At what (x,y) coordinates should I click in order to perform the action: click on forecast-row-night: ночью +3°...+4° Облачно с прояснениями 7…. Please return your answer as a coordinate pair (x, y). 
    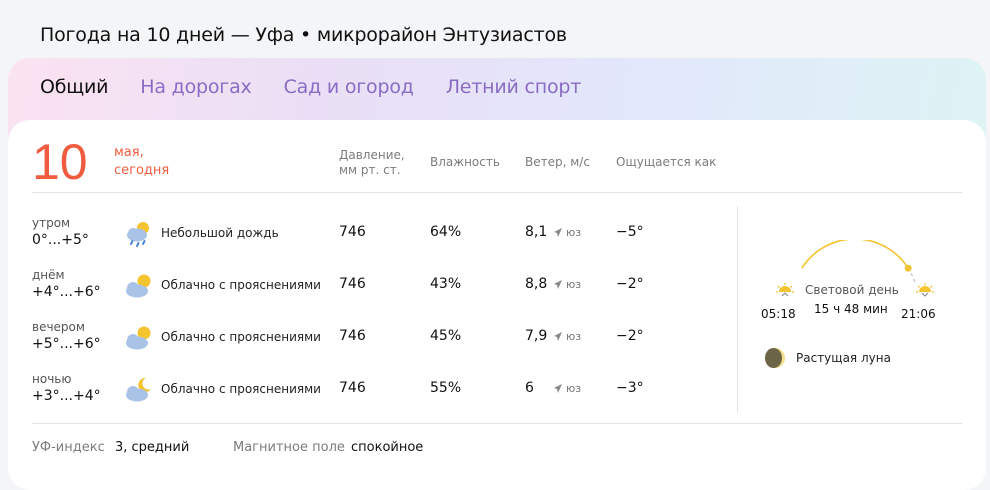
    Looking at the image, I should click on (373, 398).